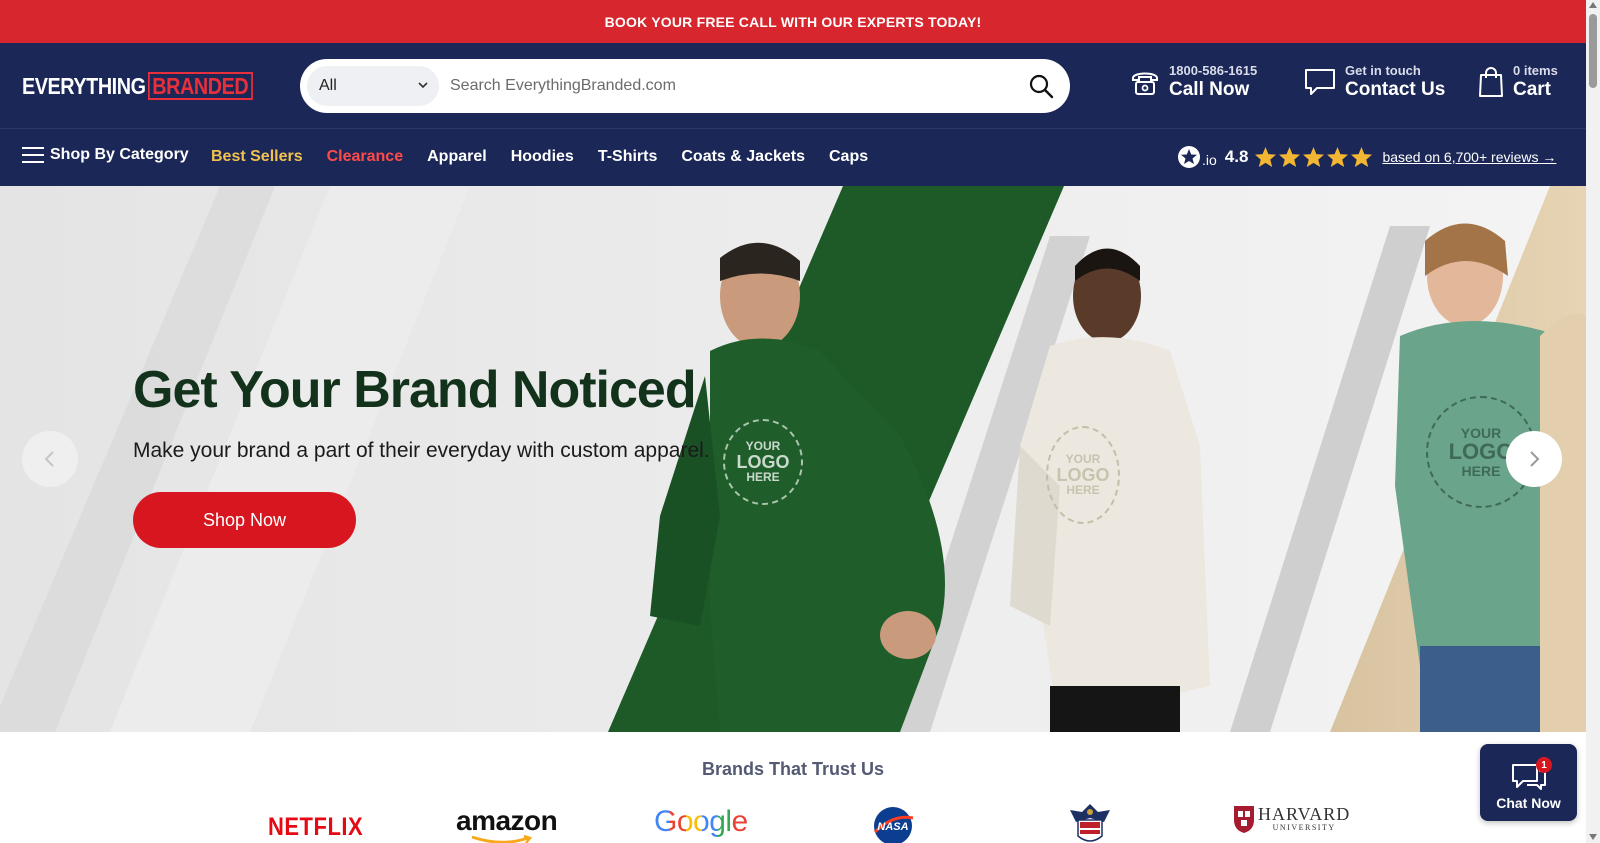 This screenshot has width=1600, height=843. What do you see at coordinates (1532, 89) in the screenshot?
I see `cart-label: Cart` at bounding box center [1532, 89].